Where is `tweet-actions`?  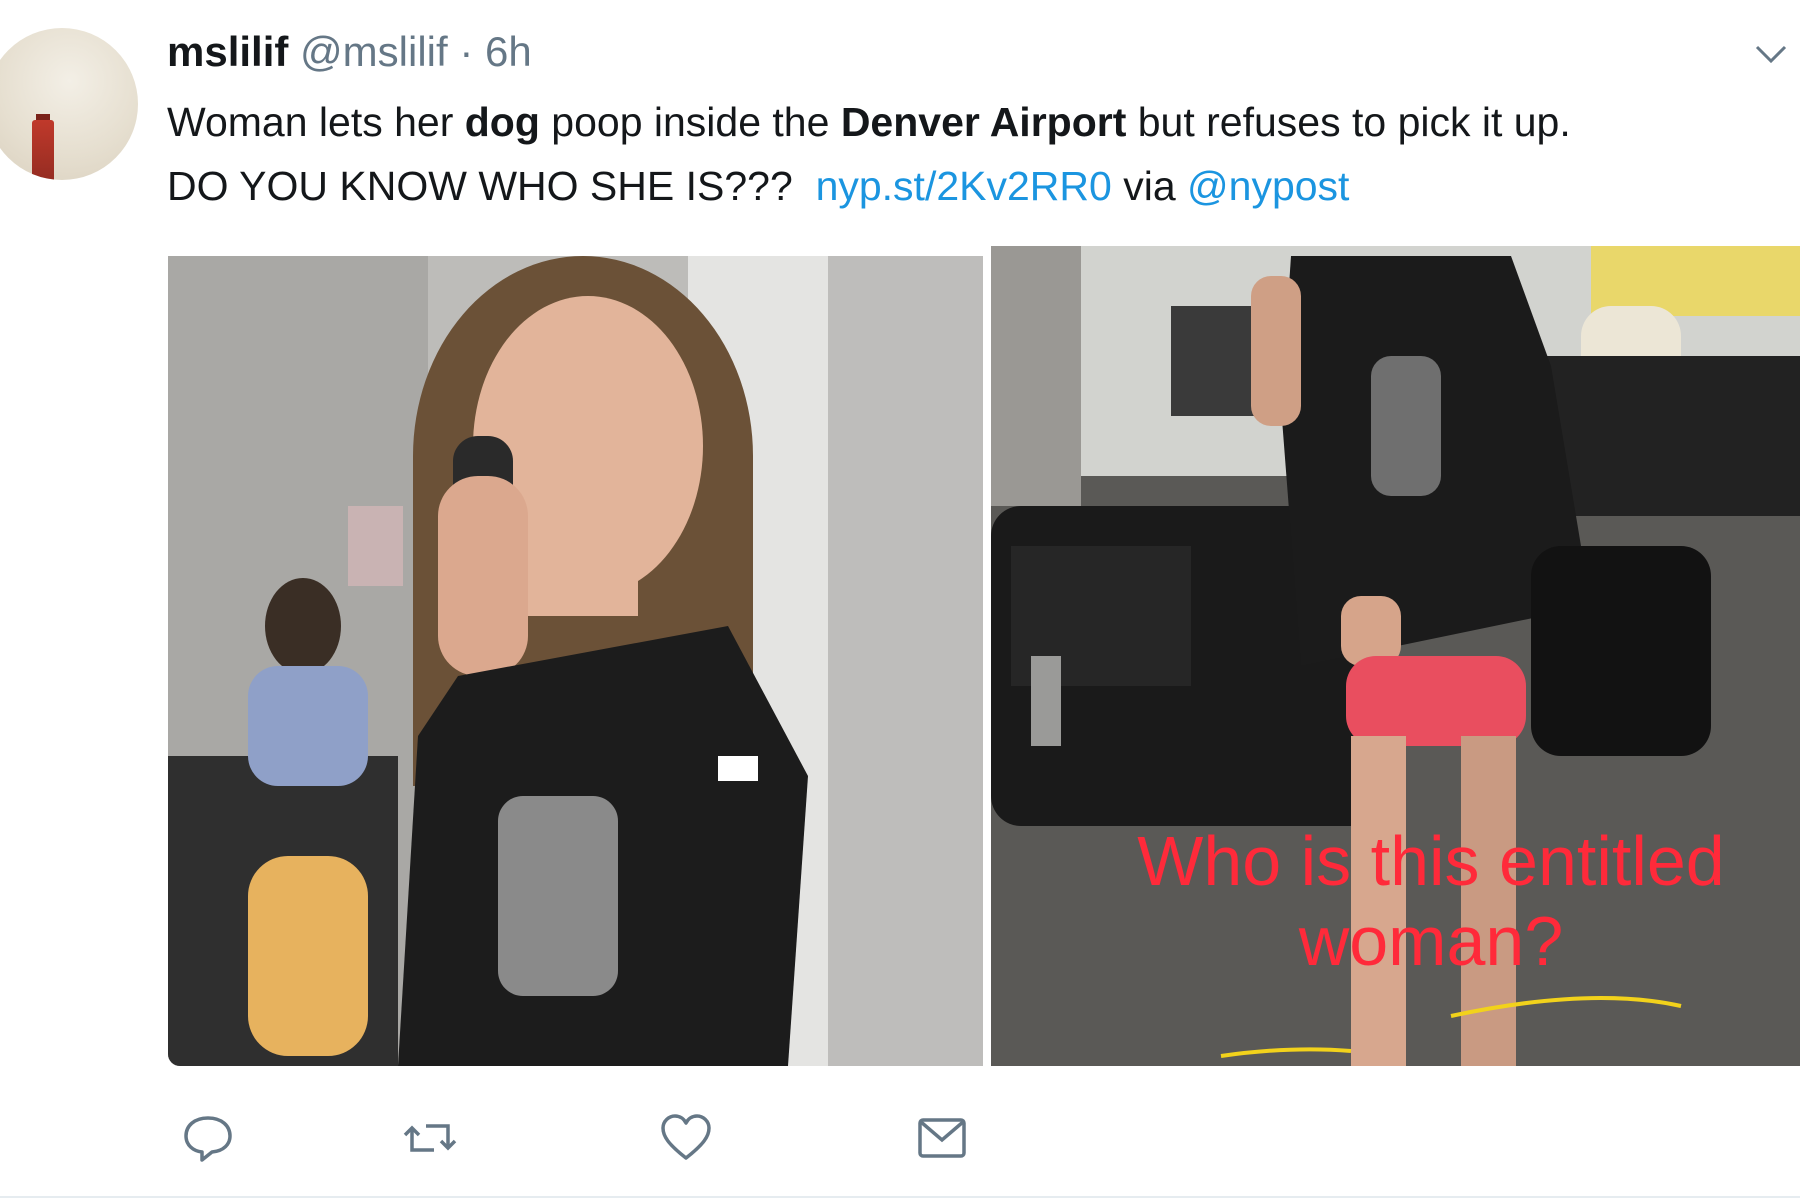
tweet-actions is located at coordinates (618, 1138).